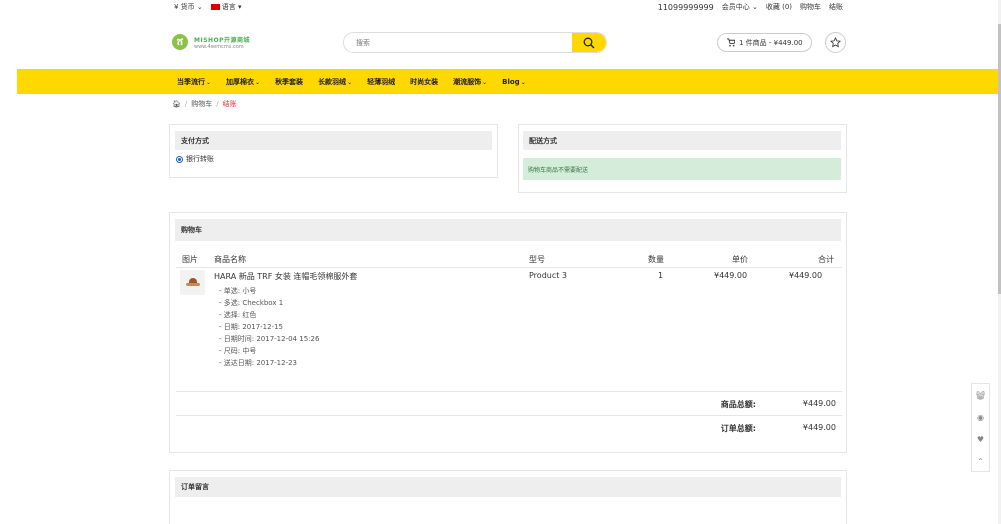 The width and height of the screenshot is (1001, 524). Describe the element at coordinates (230, 259) in the screenshot. I see `col-name: 商品名称` at that location.